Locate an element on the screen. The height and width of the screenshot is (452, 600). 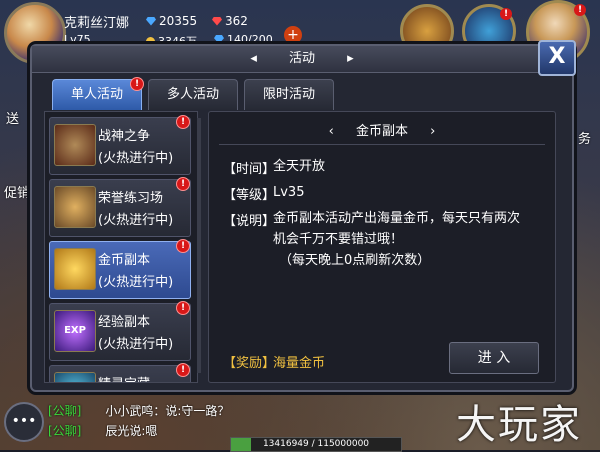
treasure-icon is located at coordinates (75, 377).